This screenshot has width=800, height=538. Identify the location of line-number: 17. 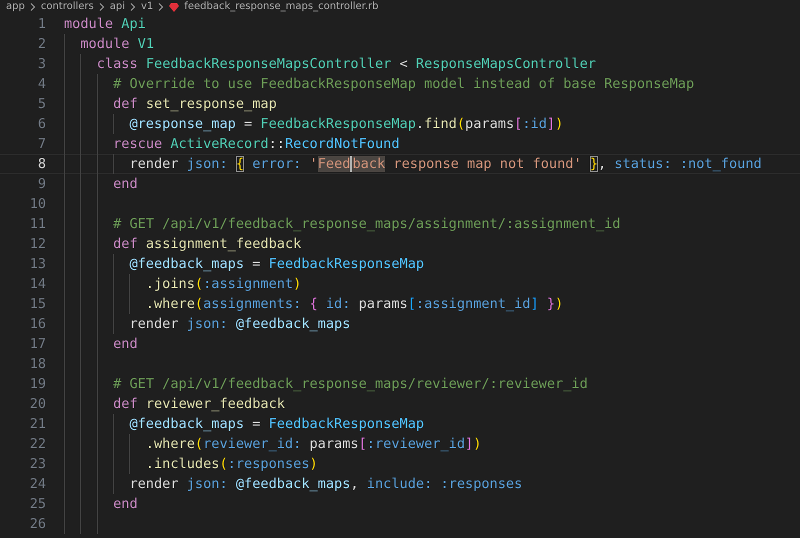
(37, 344).